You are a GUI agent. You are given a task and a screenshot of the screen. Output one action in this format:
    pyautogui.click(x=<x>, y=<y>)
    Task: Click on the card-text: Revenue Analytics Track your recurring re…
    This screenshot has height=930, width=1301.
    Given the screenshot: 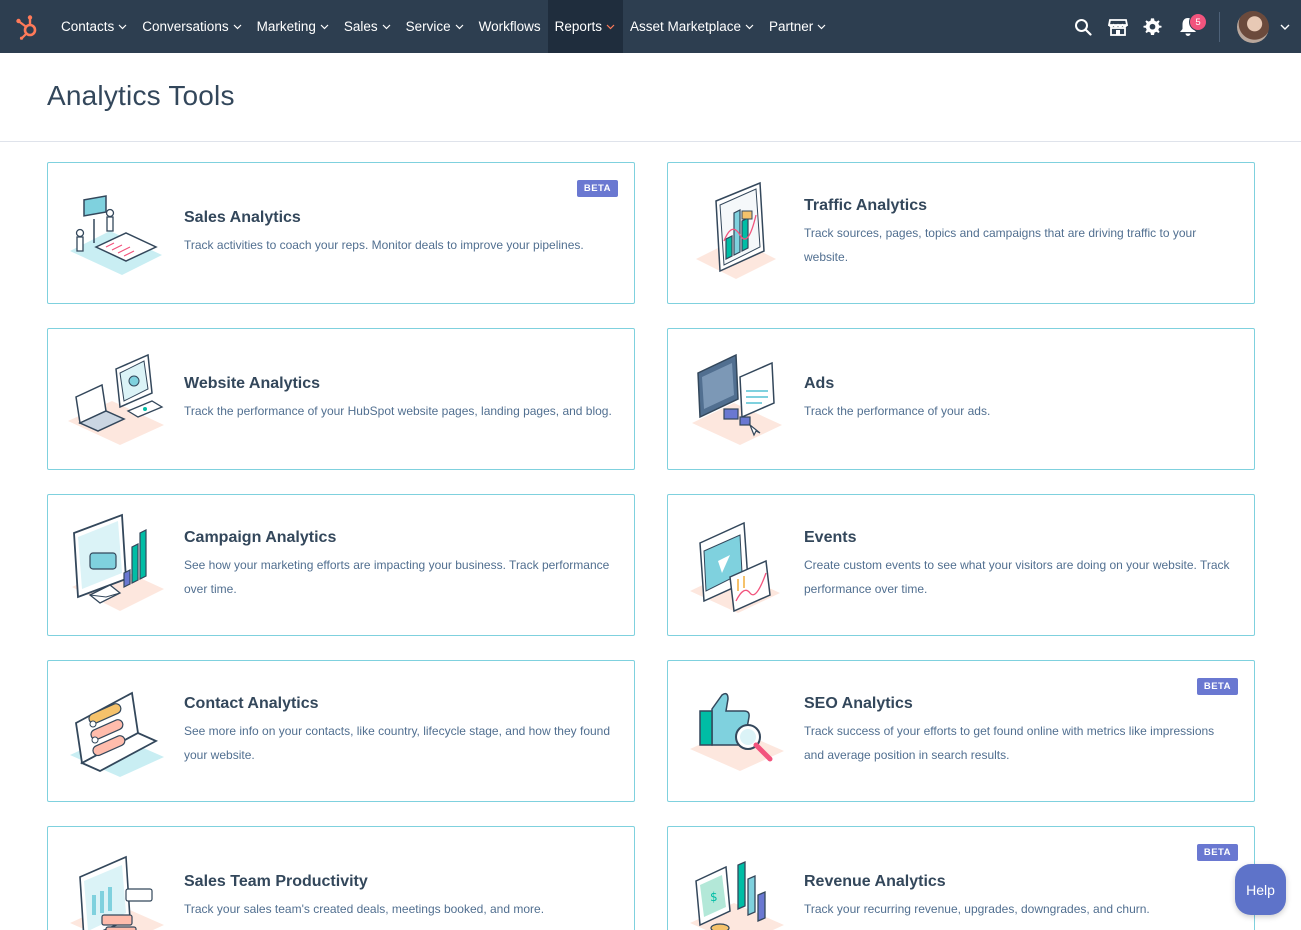 What is the action you would take?
    pyautogui.click(x=1018, y=878)
    